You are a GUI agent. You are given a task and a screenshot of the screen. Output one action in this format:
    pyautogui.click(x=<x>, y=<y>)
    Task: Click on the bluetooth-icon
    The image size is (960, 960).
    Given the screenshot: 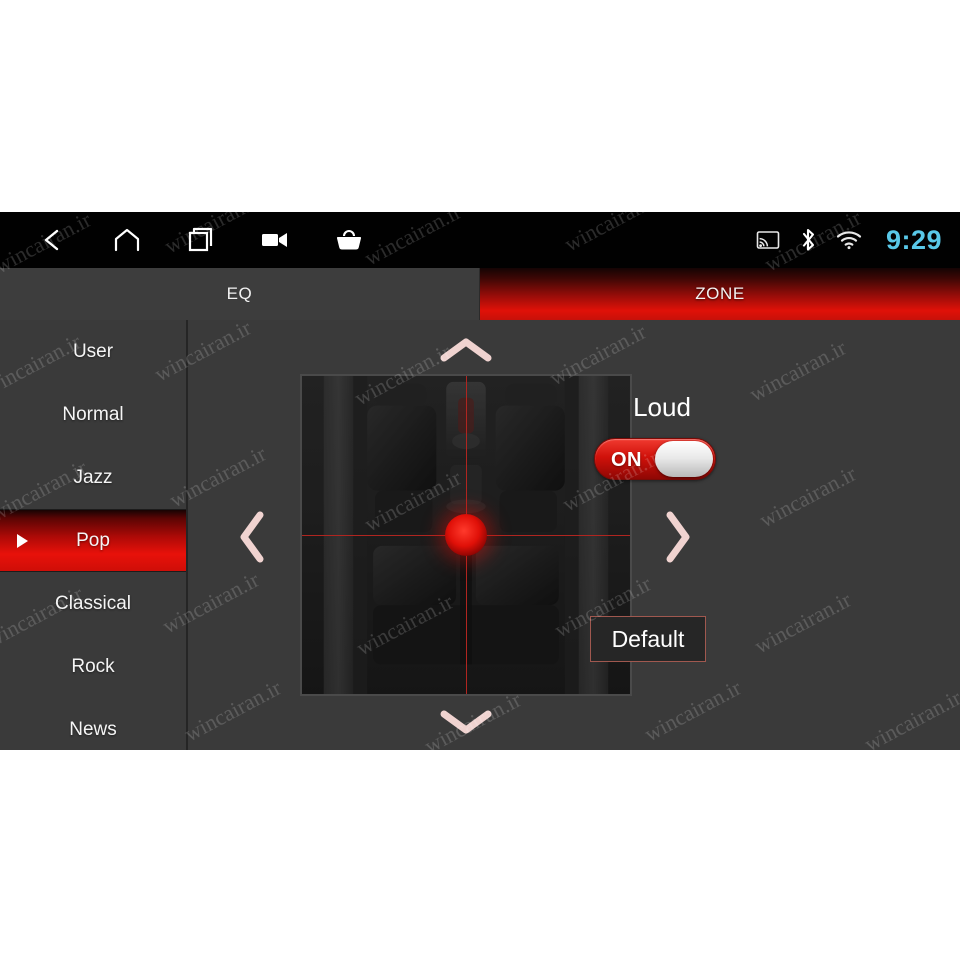 What is the action you would take?
    pyautogui.click(x=808, y=240)
    